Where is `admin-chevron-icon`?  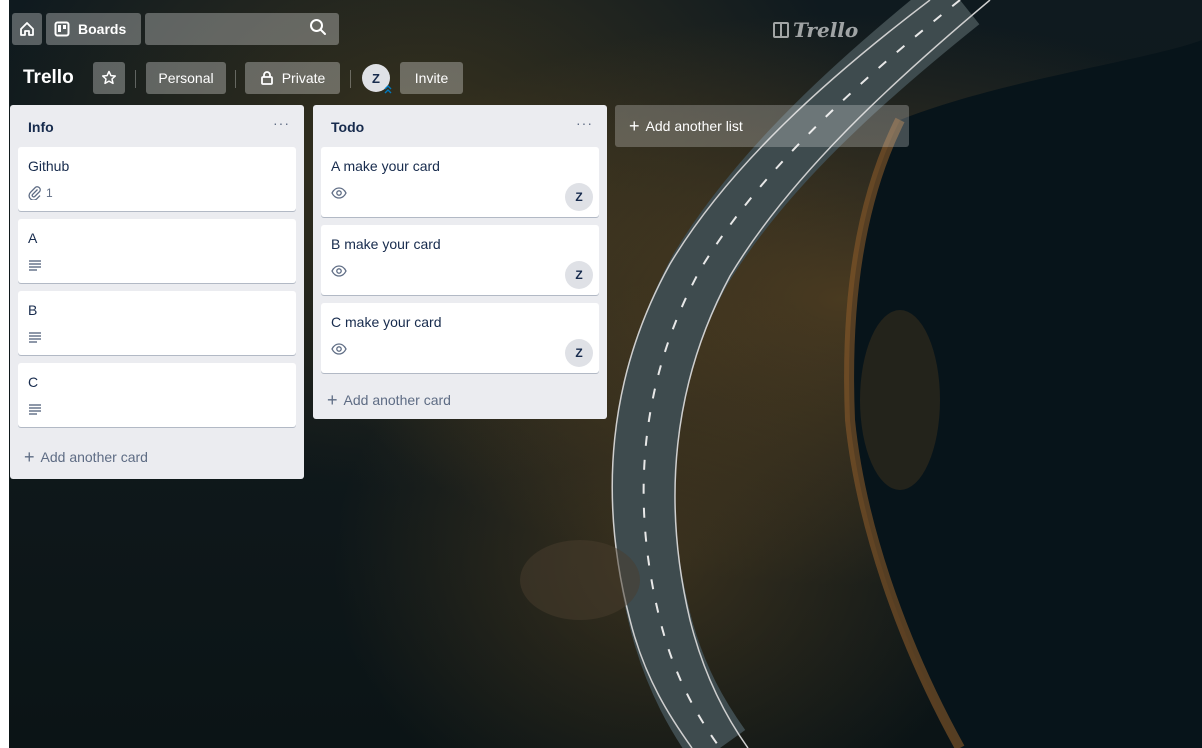
admin-chevron-icon is located at coordinates (388, 89).